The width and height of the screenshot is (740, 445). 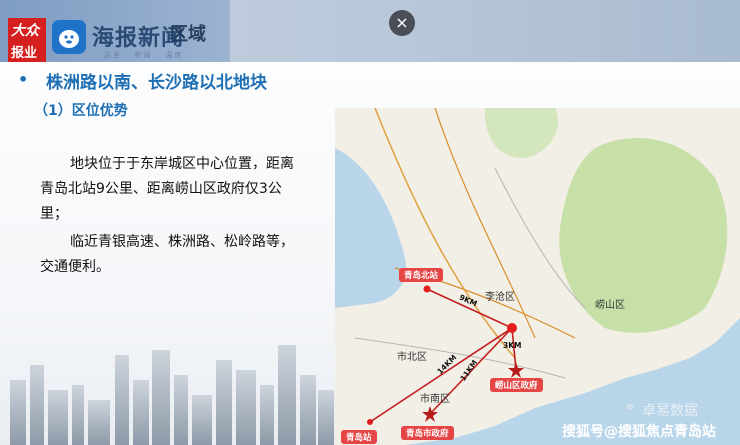 I want to click on paragraph-traffic: 临近青银高速、株洲路、松岭路等，交通便利。, so click(x=167, y=254).